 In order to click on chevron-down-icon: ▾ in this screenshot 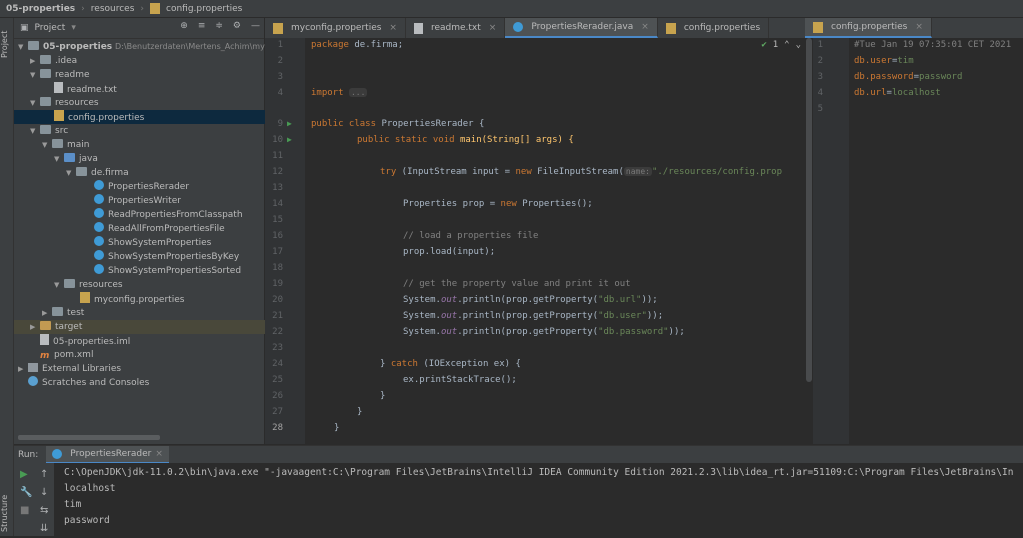, I will do `click(73, 28)`.